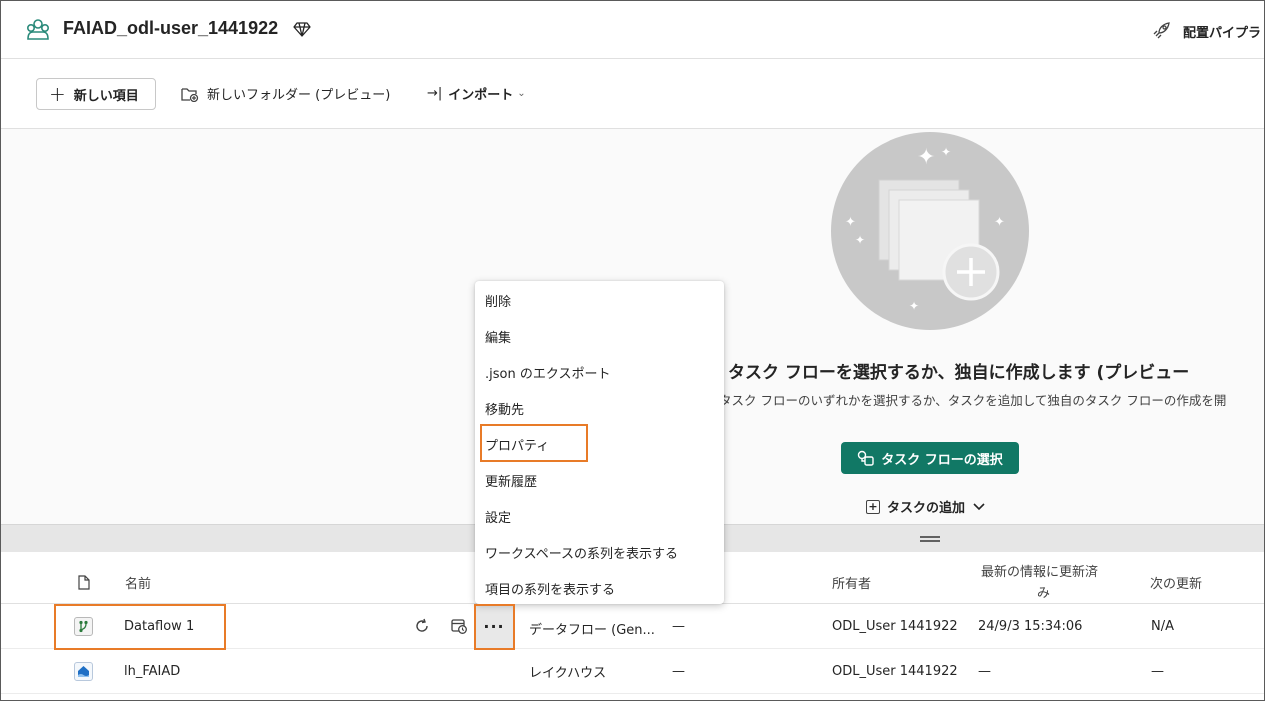 This screenshot has height=701, width=1265. I want to click on task-flow-illustration-graphic: ✦ ✦ ✦ ✦ ✦ ✦, so click(925, 229).